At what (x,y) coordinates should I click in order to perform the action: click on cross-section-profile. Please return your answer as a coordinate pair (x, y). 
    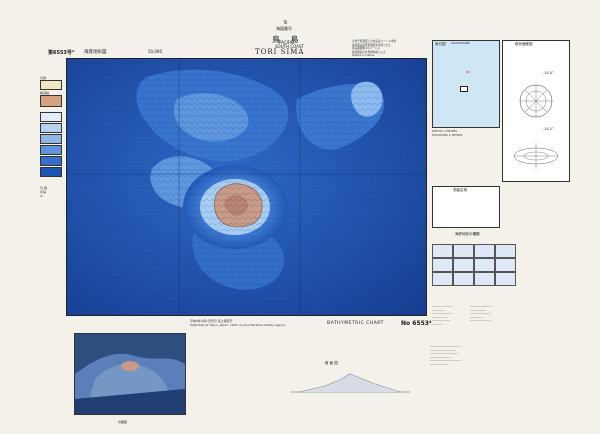
    Looking at the image, I should click on (350, 383).